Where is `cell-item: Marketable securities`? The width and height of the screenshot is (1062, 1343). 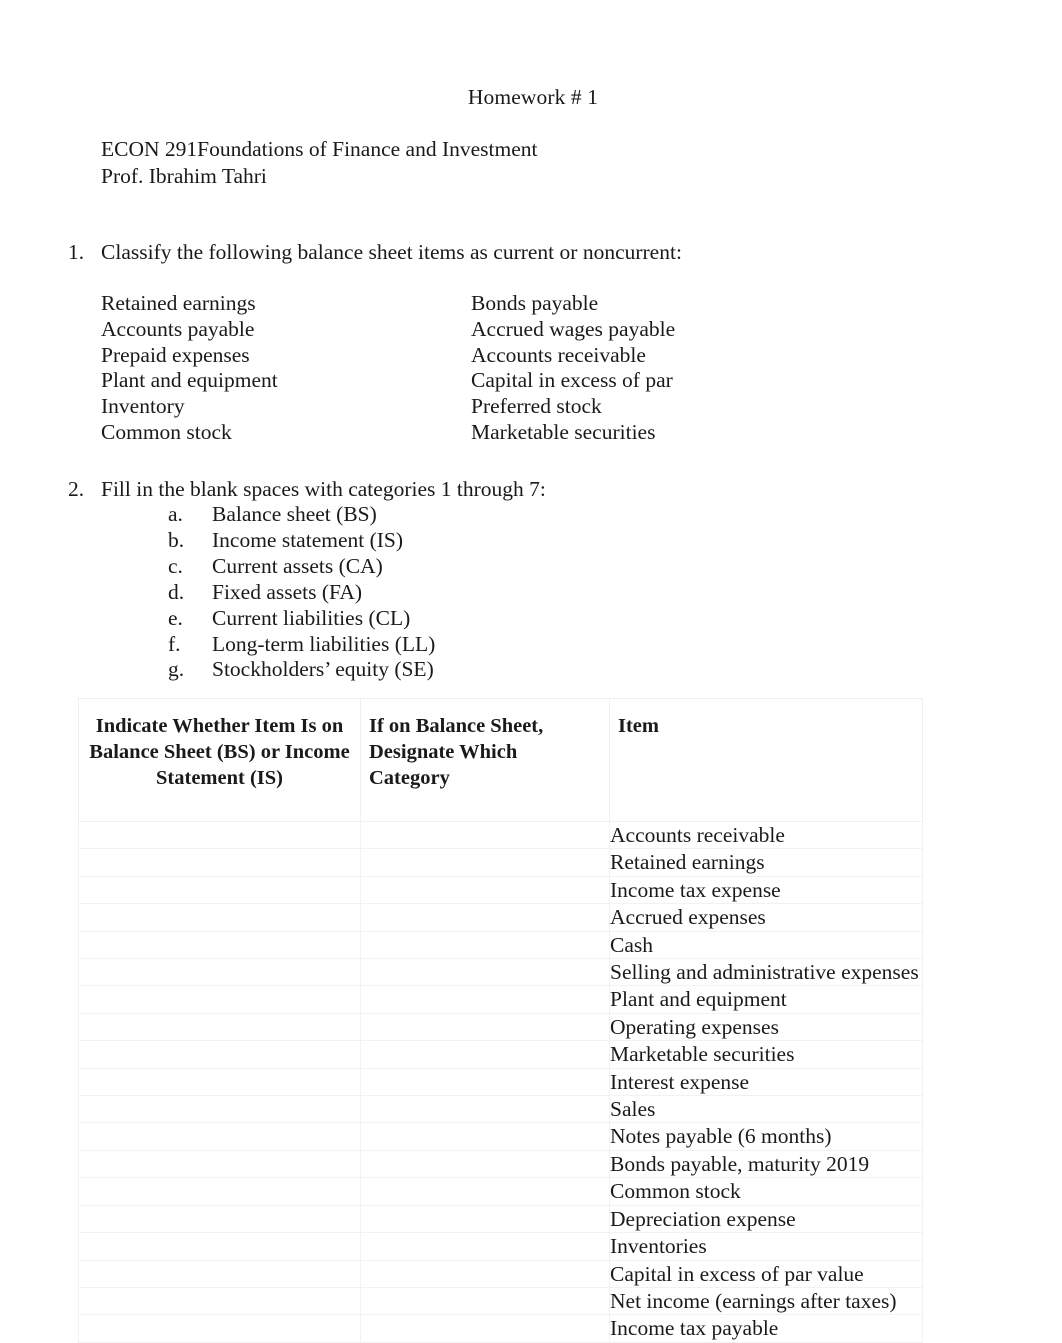 cell-item: Marketable securities is located at coordinates (766, 1054).